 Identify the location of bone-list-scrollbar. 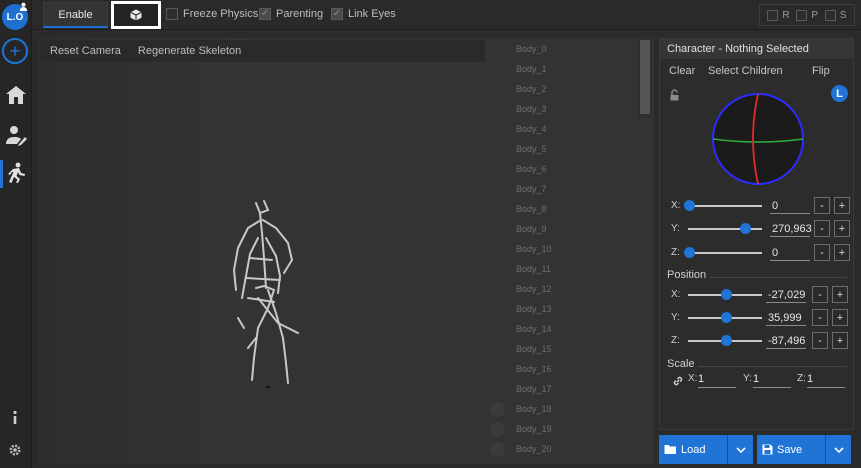
(645, 78).